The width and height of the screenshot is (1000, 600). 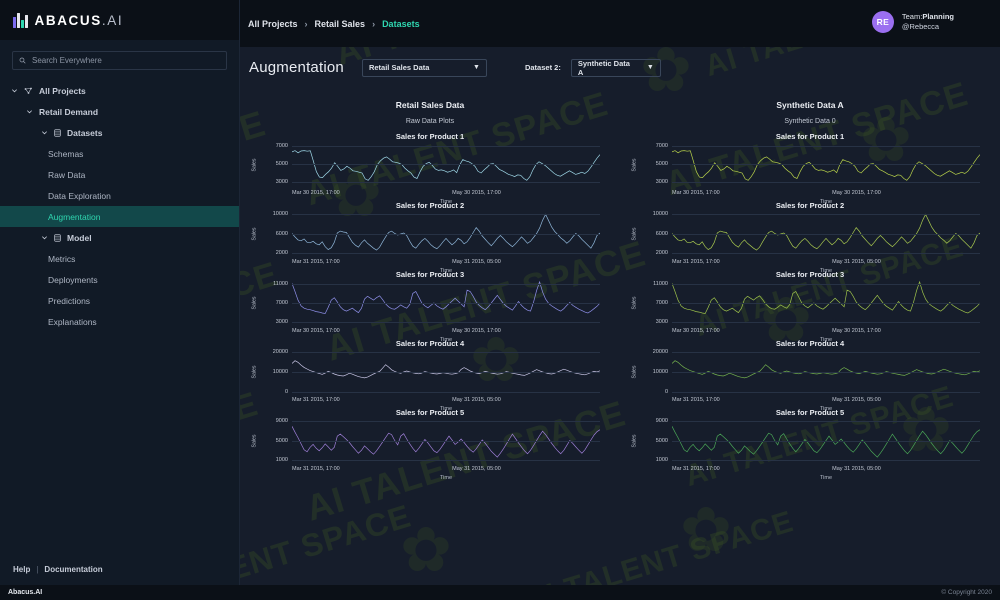 I want to click on sidebar-item-model: Model, so click(x=119, y=237).